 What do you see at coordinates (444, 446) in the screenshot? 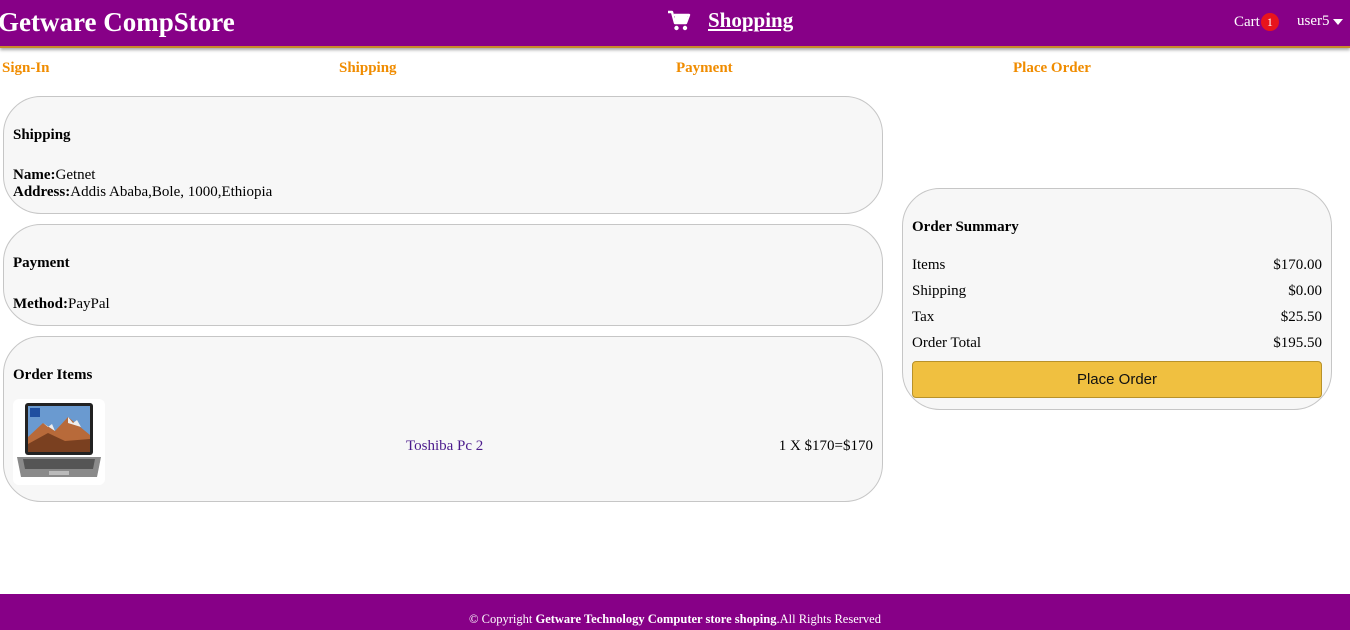
I see `product-link: Toshiba Pc 2` at bounding box center [444, 446].